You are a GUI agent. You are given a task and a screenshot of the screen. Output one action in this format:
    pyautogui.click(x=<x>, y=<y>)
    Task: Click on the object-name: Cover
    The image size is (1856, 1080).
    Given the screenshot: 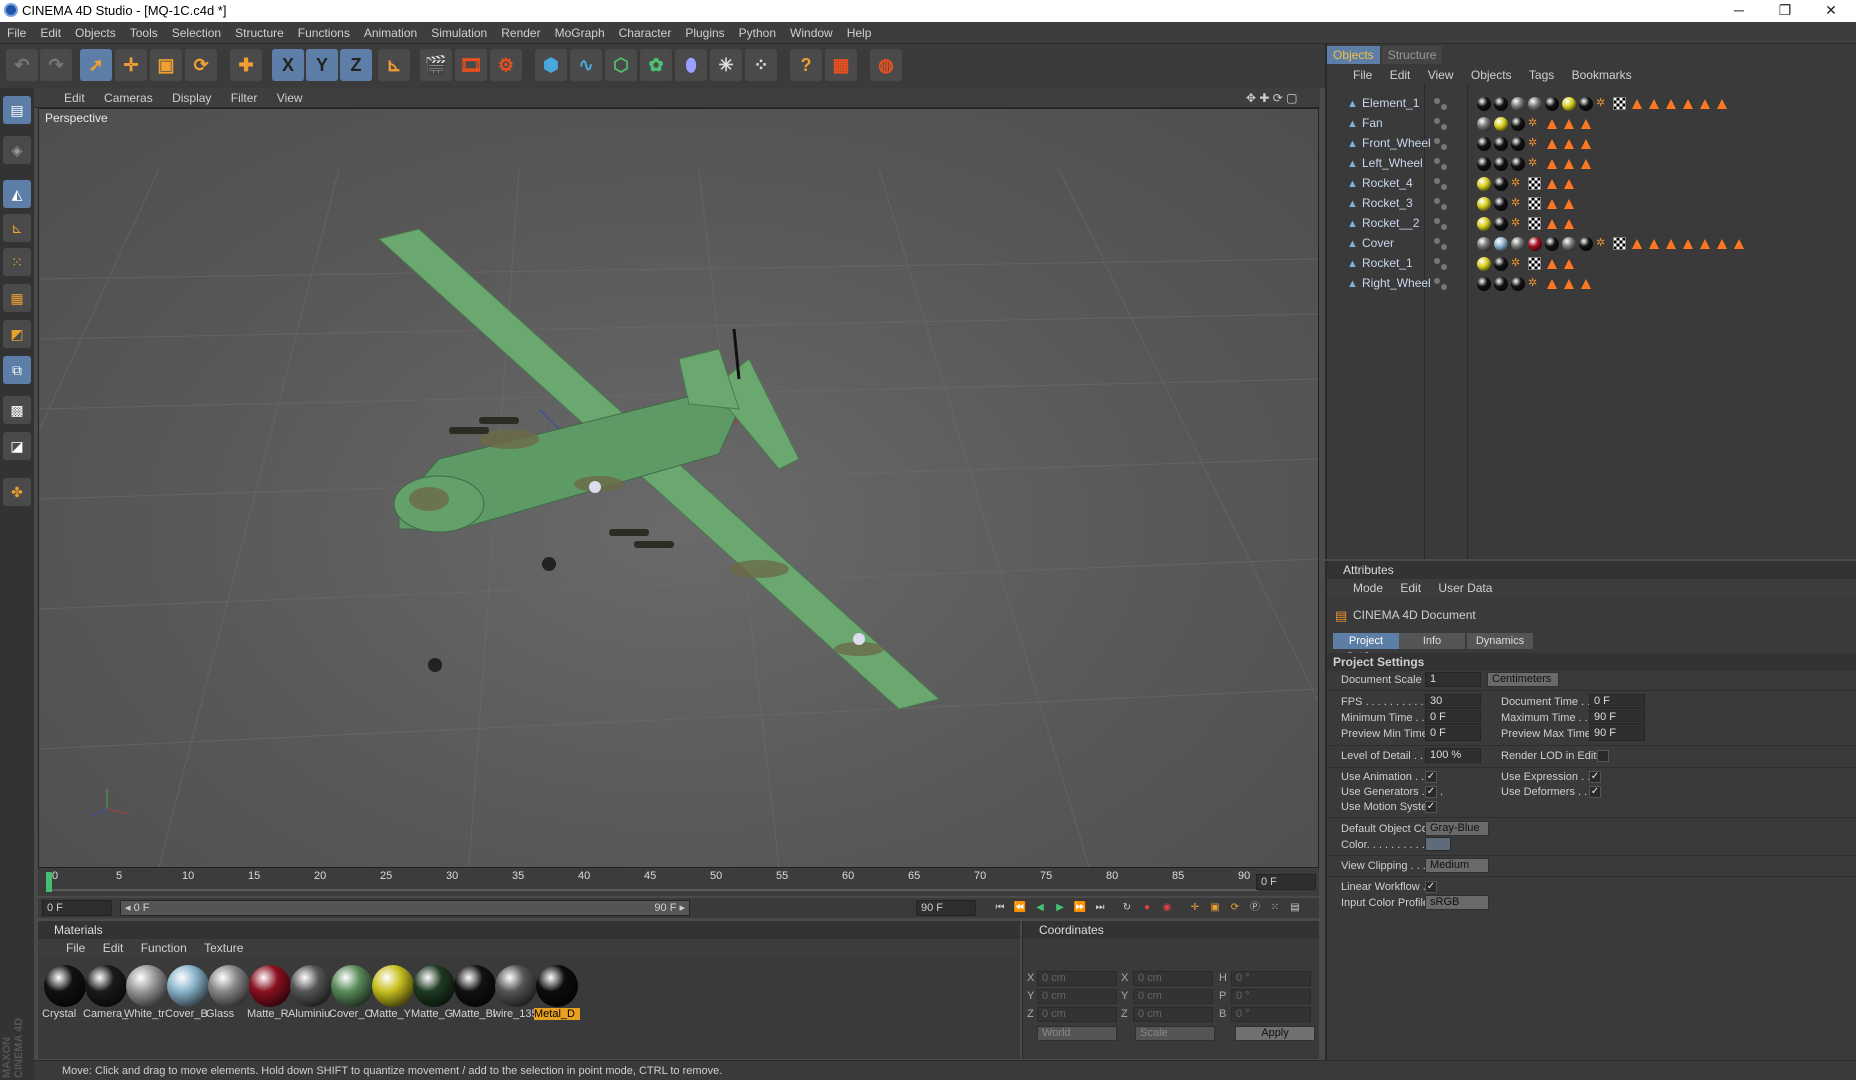 What is the action you would take?
    pyautogui.click(x=1378, y=243)
    